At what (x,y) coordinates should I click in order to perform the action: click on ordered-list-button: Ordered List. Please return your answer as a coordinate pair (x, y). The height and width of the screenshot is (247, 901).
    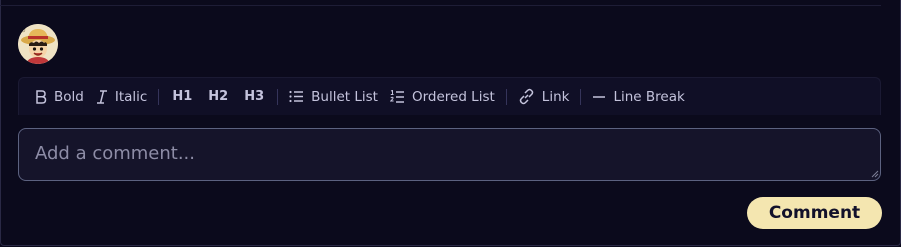
    Looking at the image, I should click on (442, 97).